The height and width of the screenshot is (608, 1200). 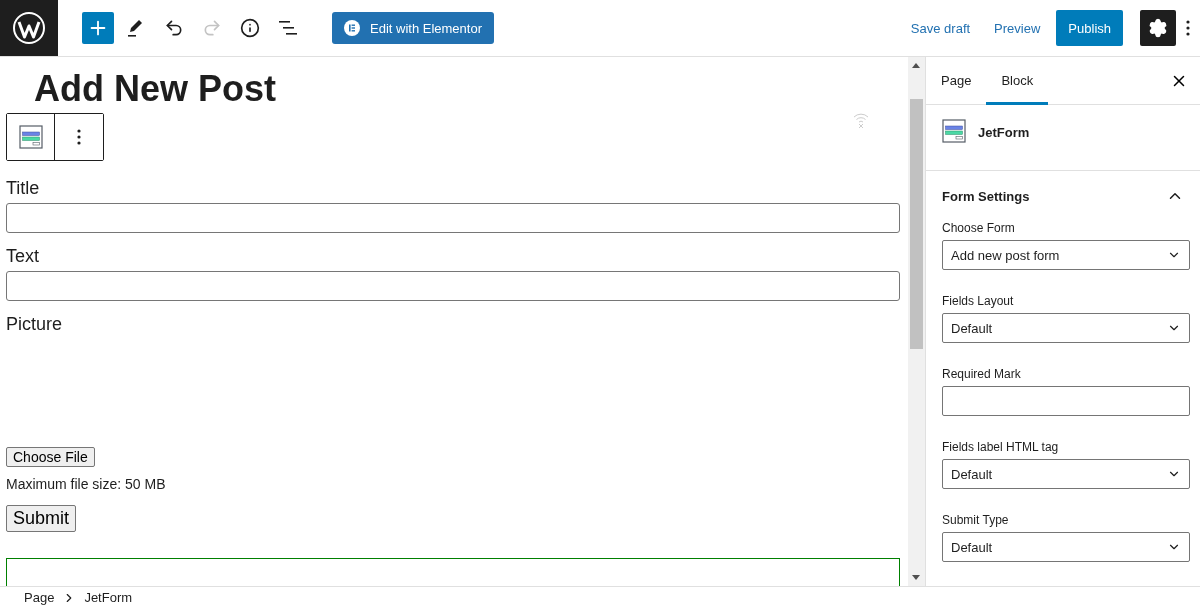 I want to click on wifi-off-icon, so click(x=861, y=120).